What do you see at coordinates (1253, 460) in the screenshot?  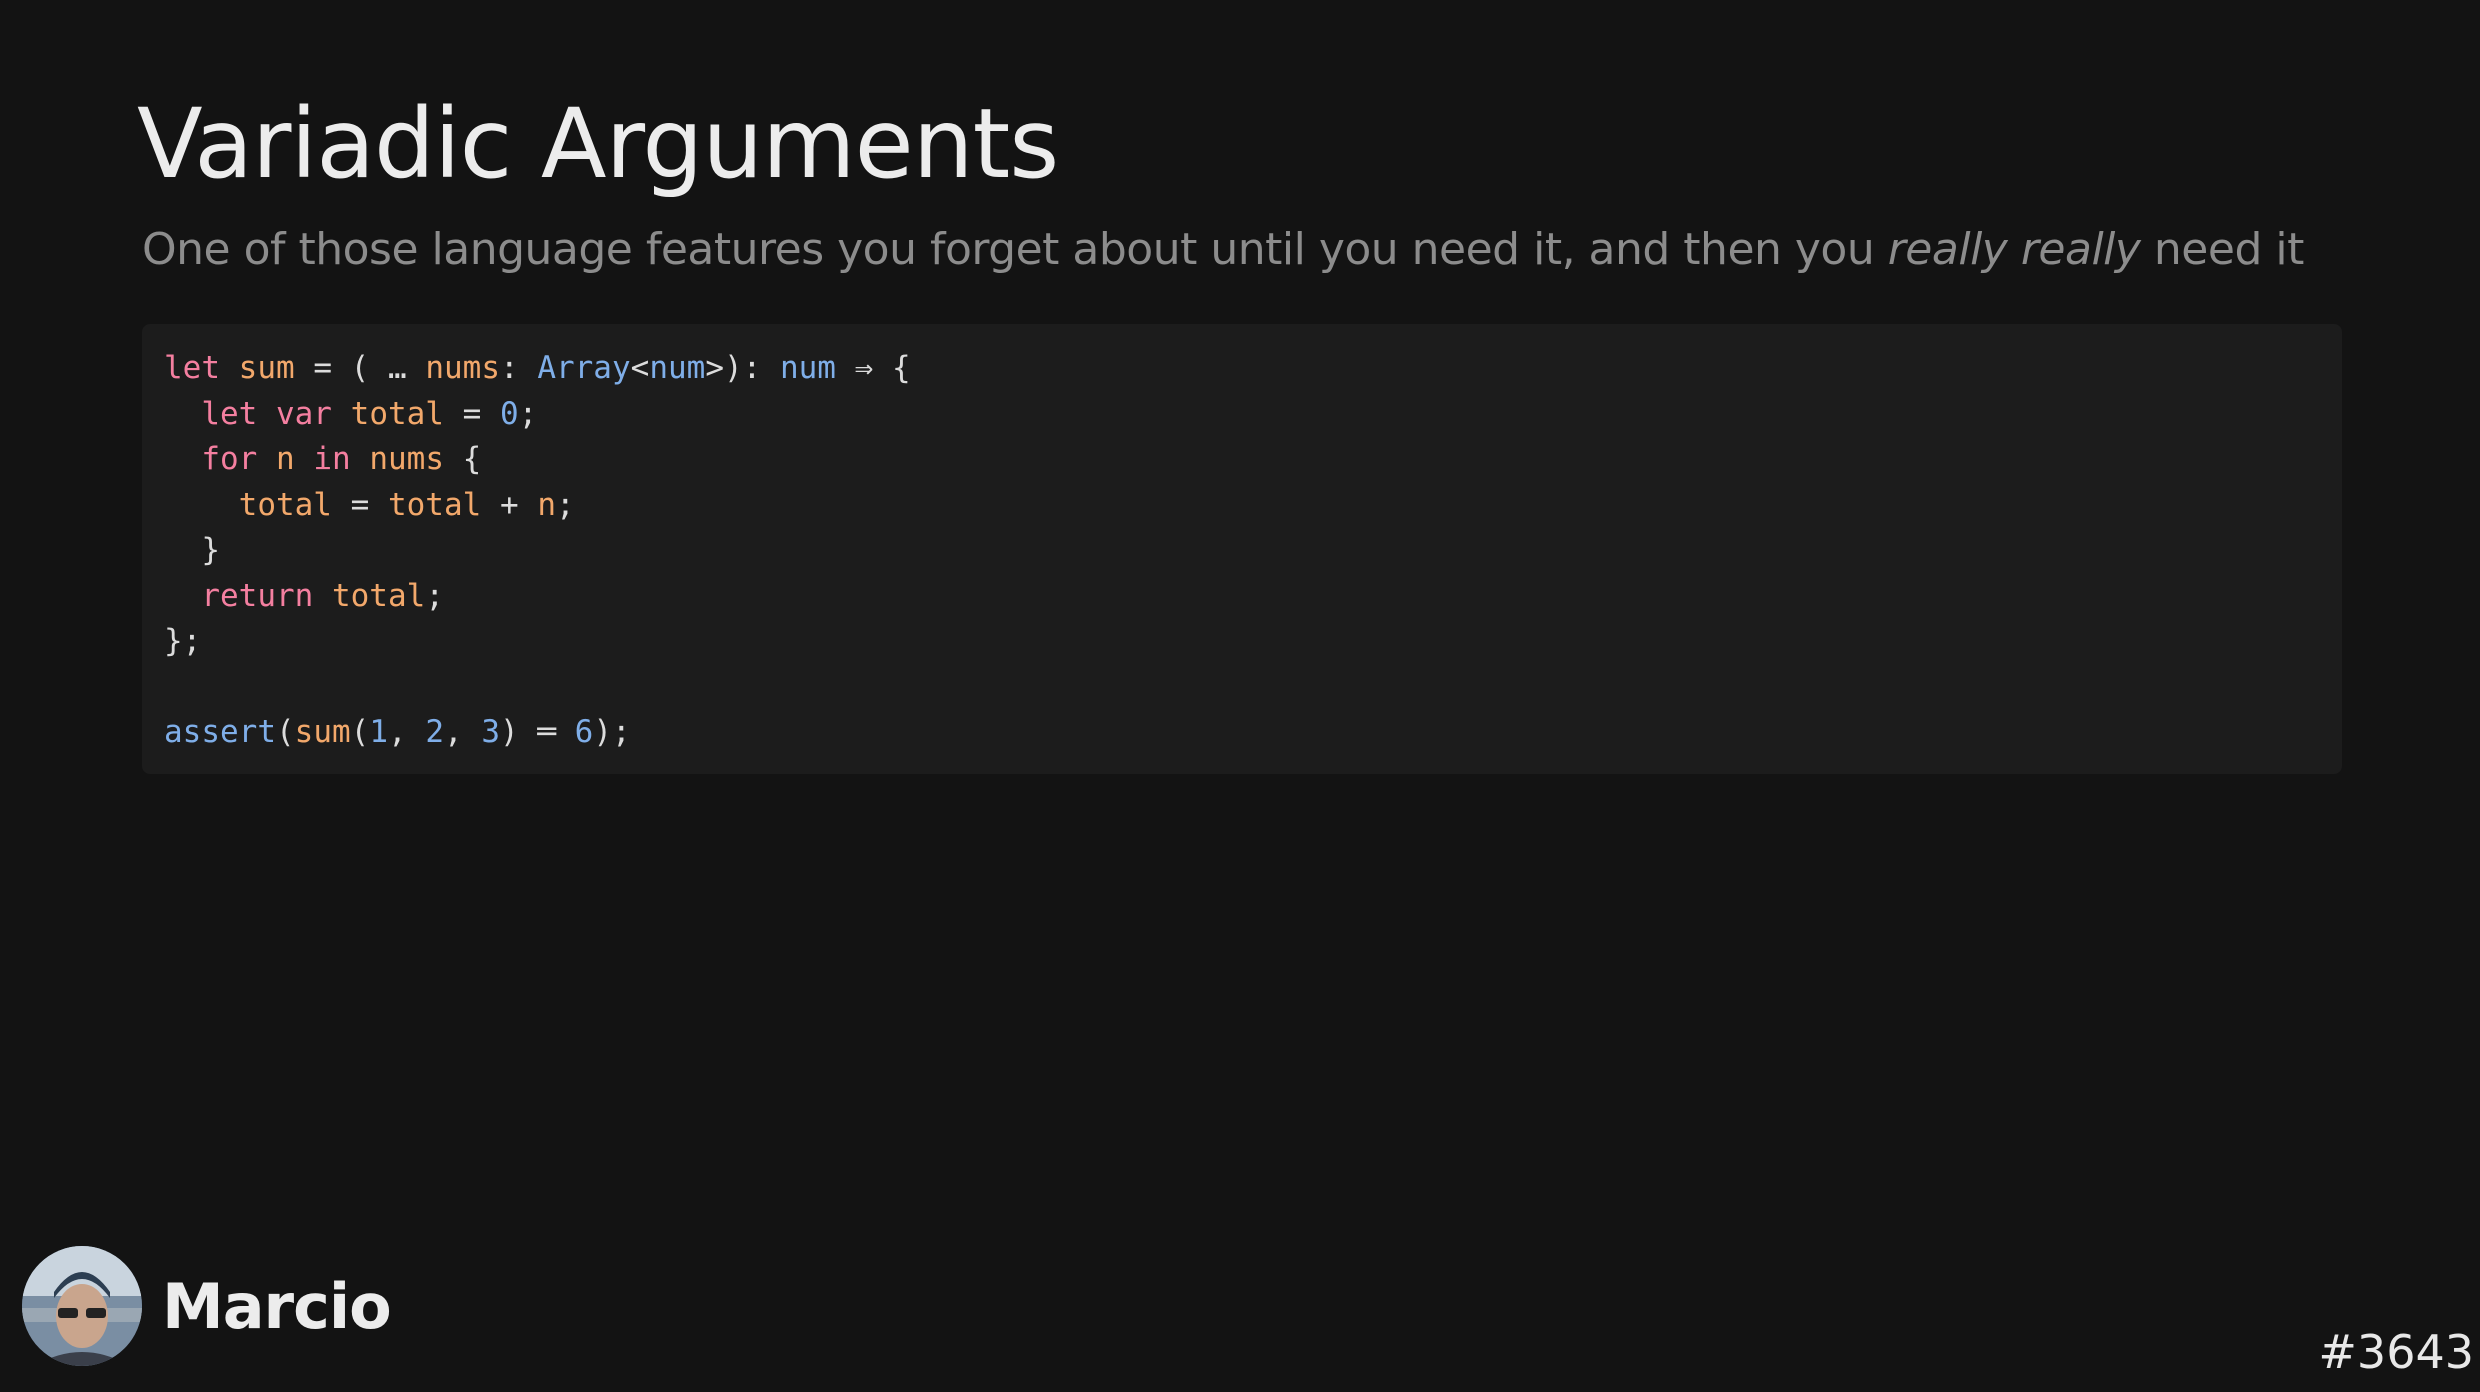 I see `code-line: for n in nums {` at bounding box center [1253, 460].